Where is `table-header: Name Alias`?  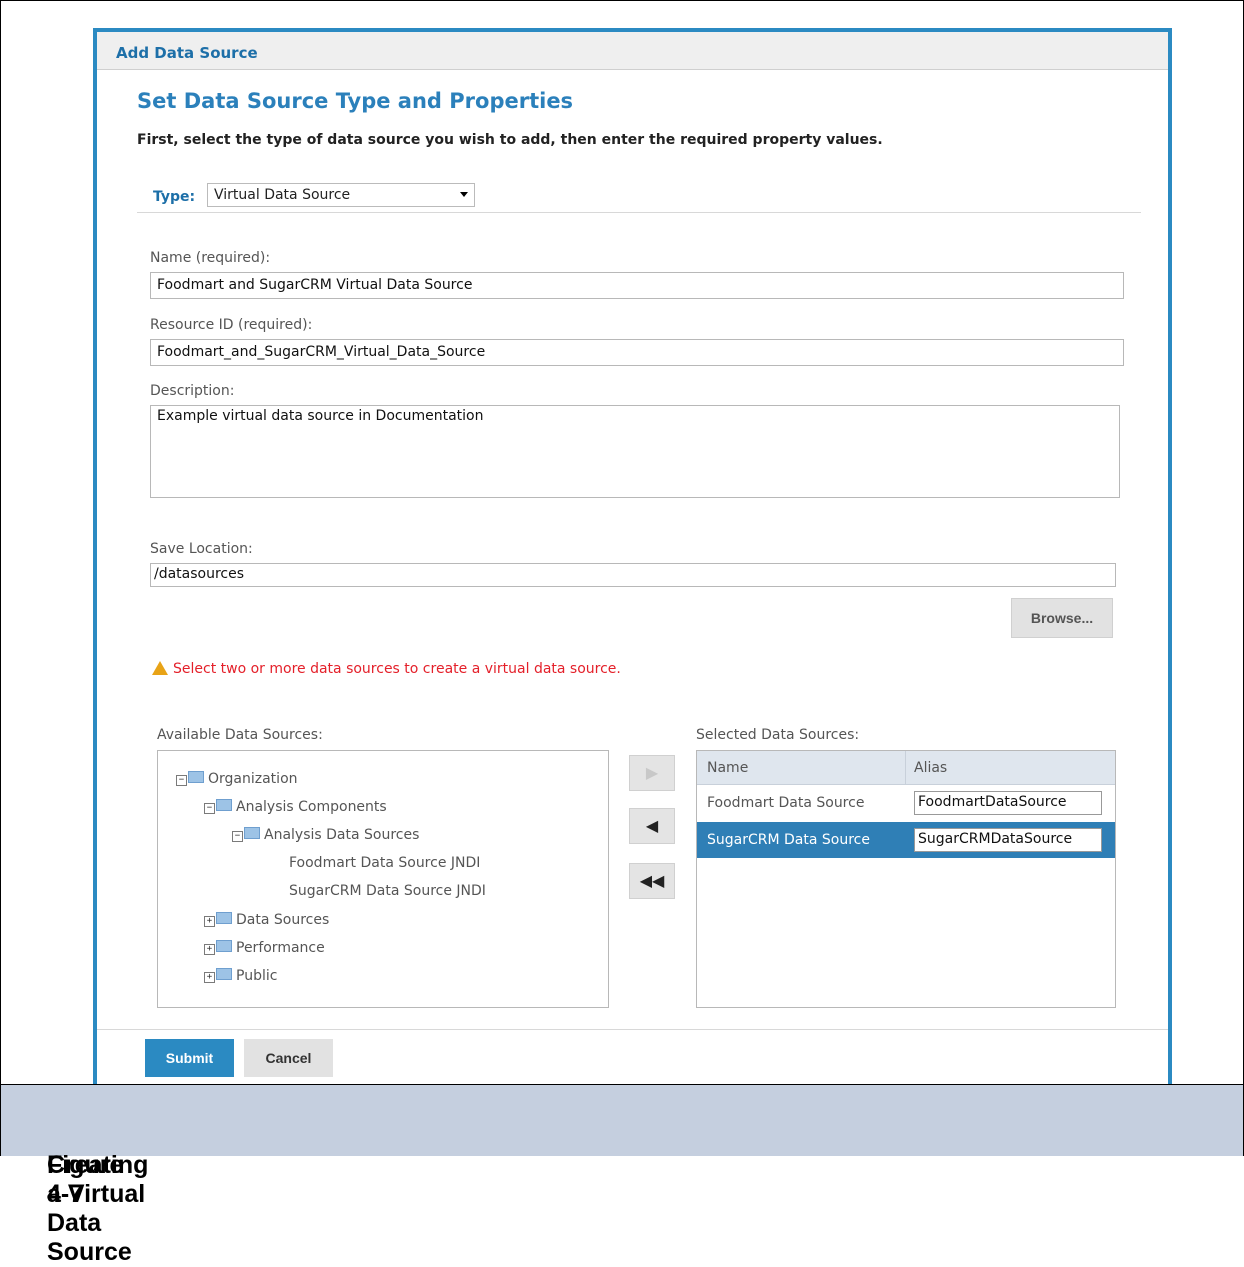 table-header: Name Alias is located at coordinates (906, 768).